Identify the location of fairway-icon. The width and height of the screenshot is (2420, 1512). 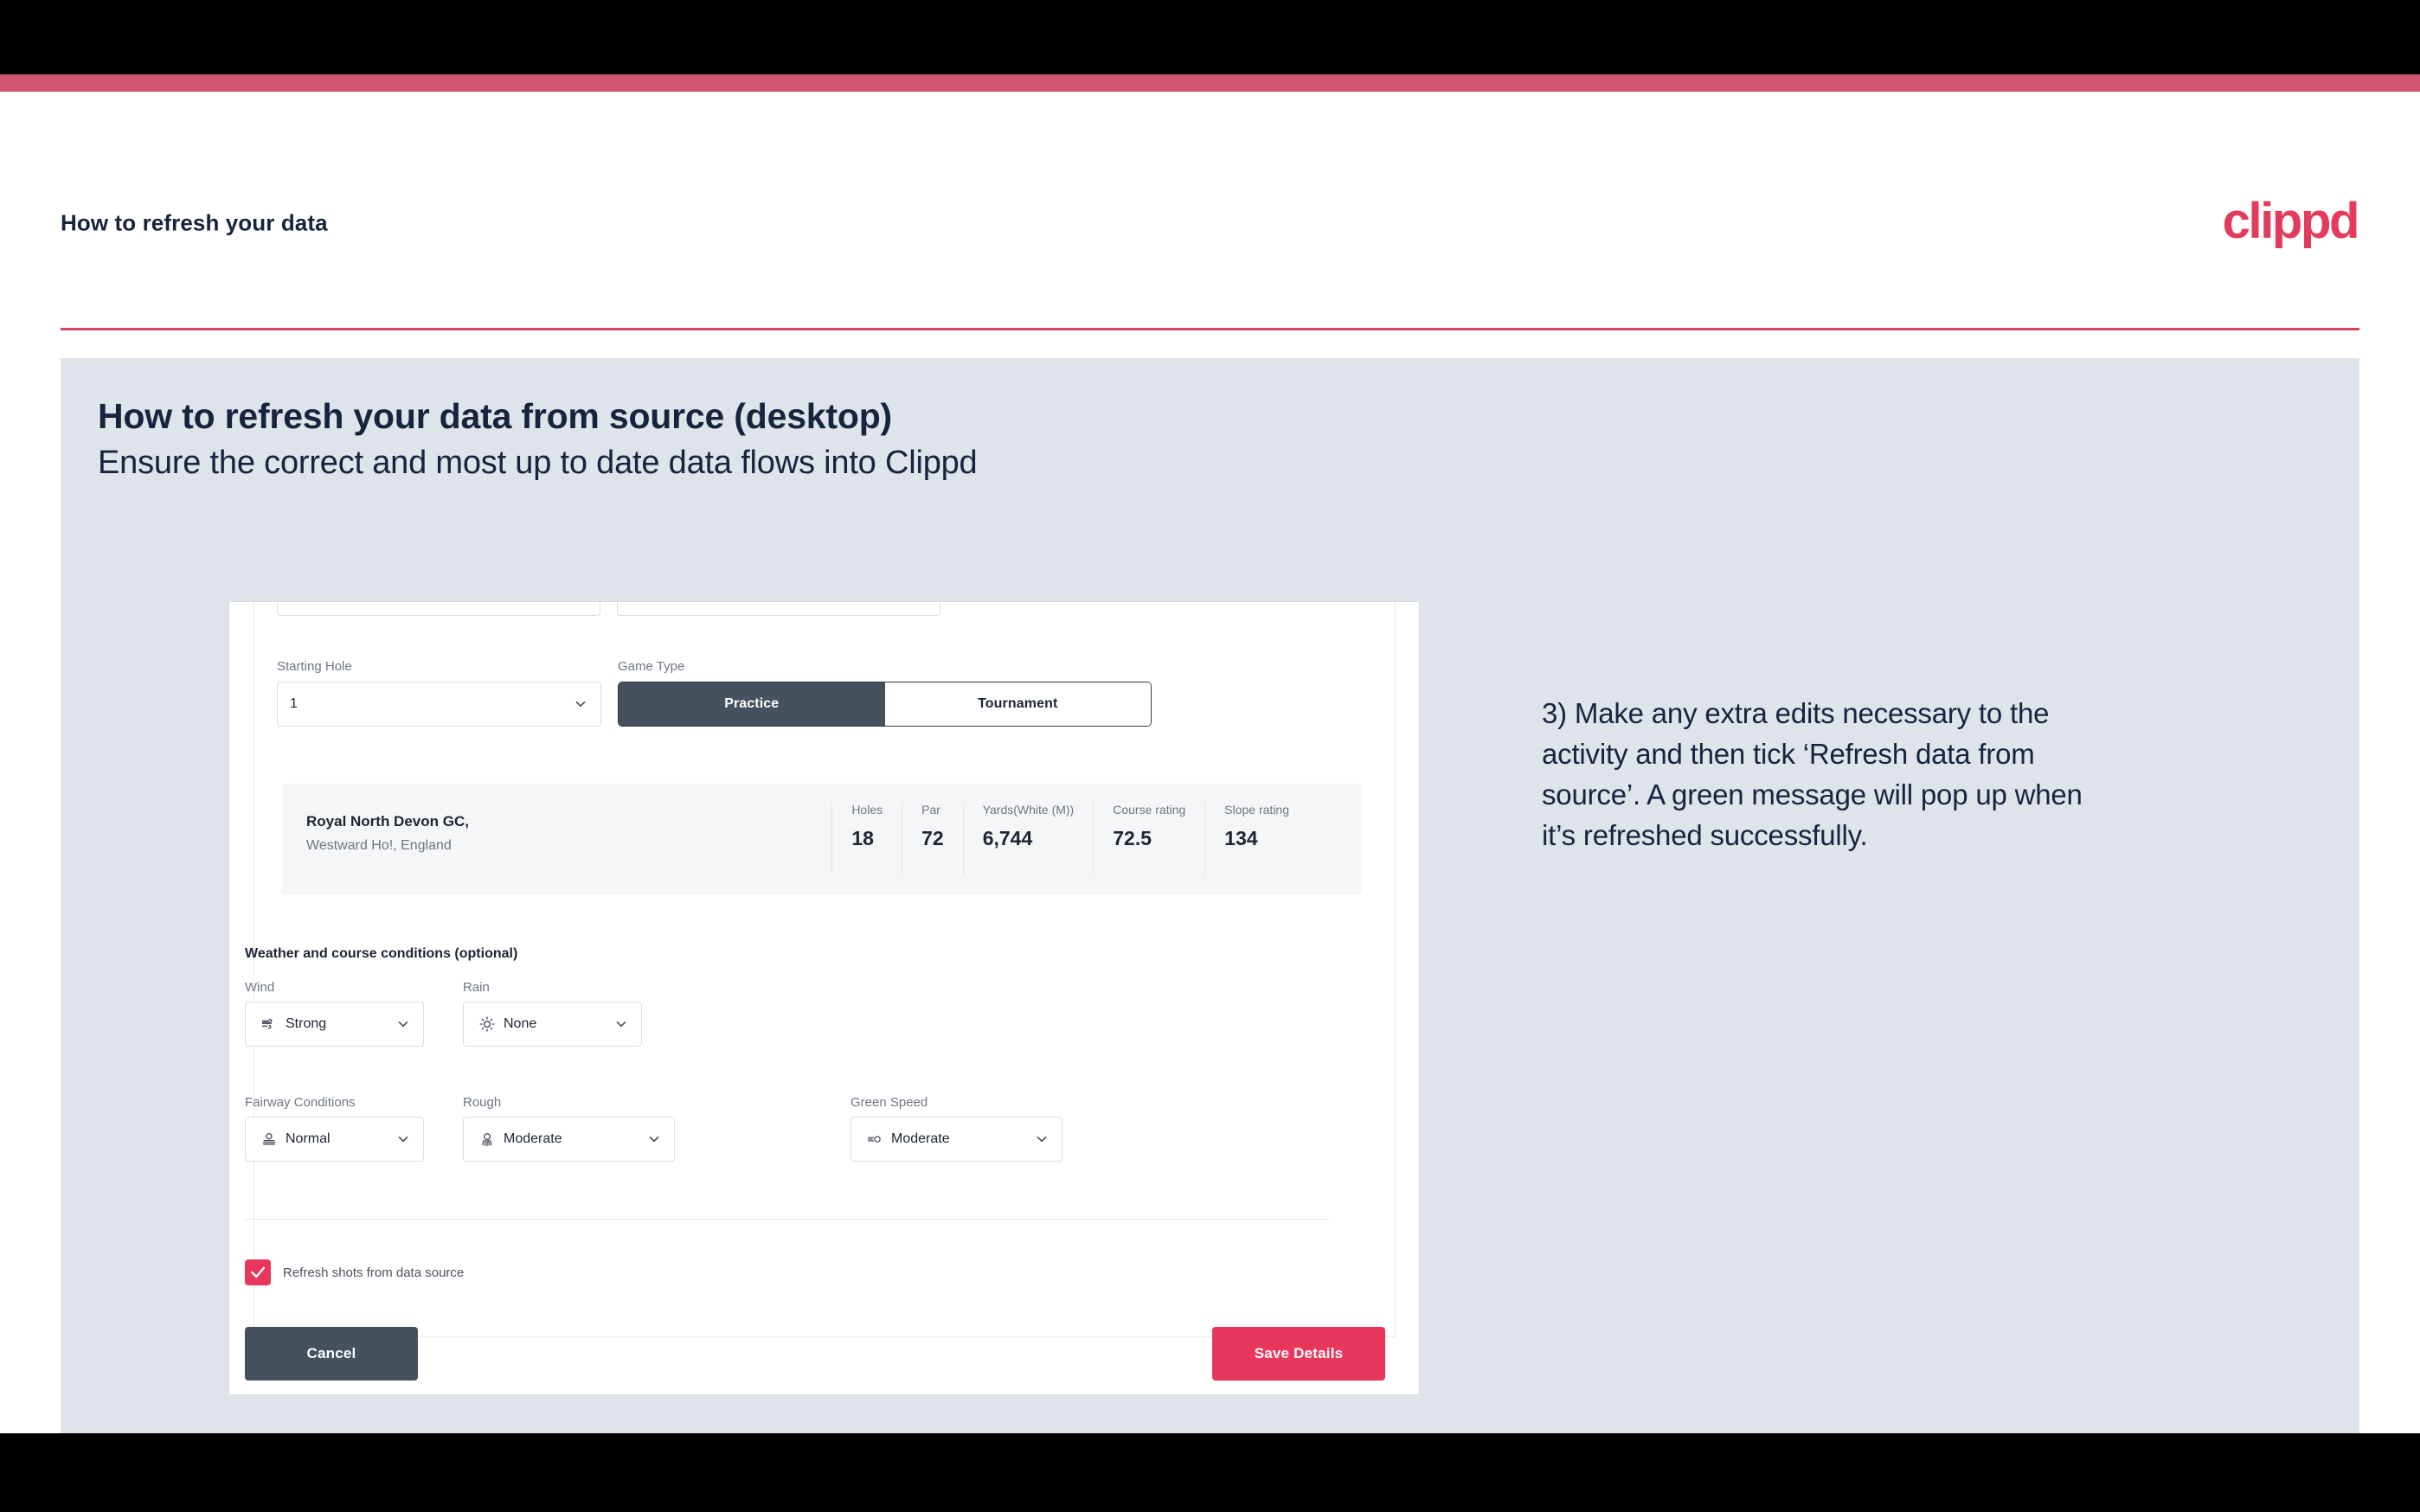
(269, 1139).